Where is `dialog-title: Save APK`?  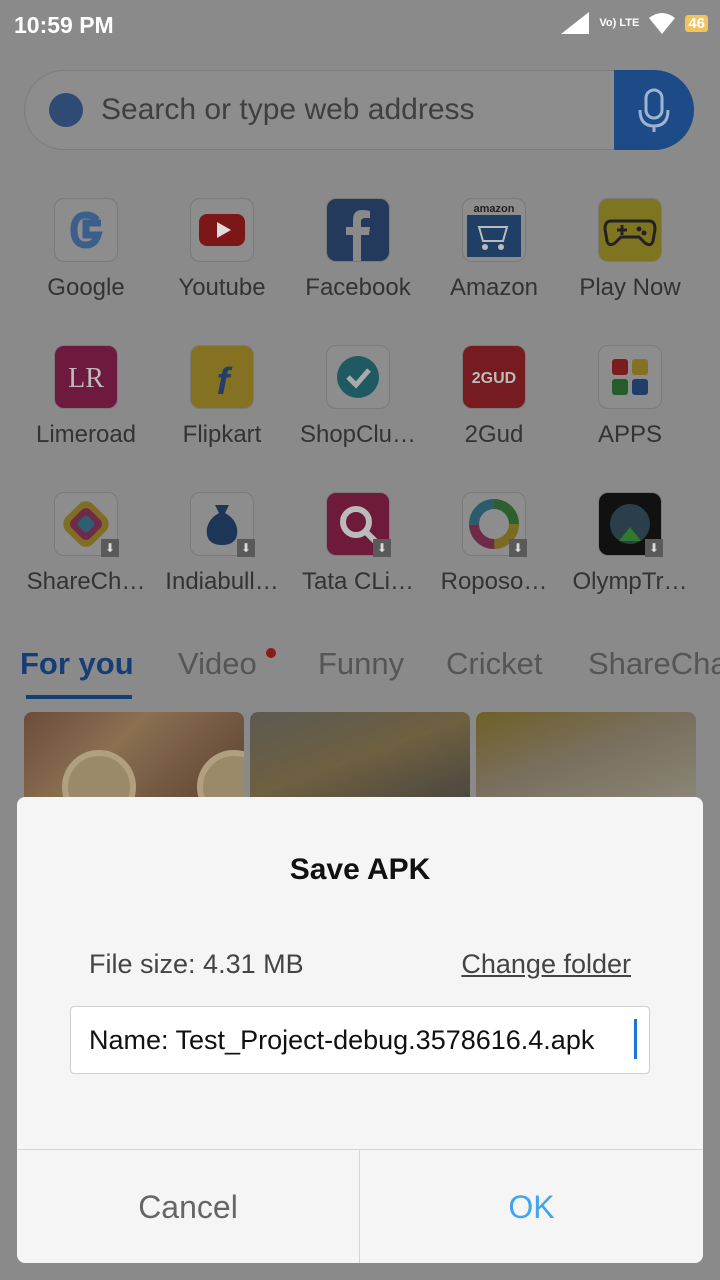
dialog-title: Save APK is located at coordinates (360, 869).